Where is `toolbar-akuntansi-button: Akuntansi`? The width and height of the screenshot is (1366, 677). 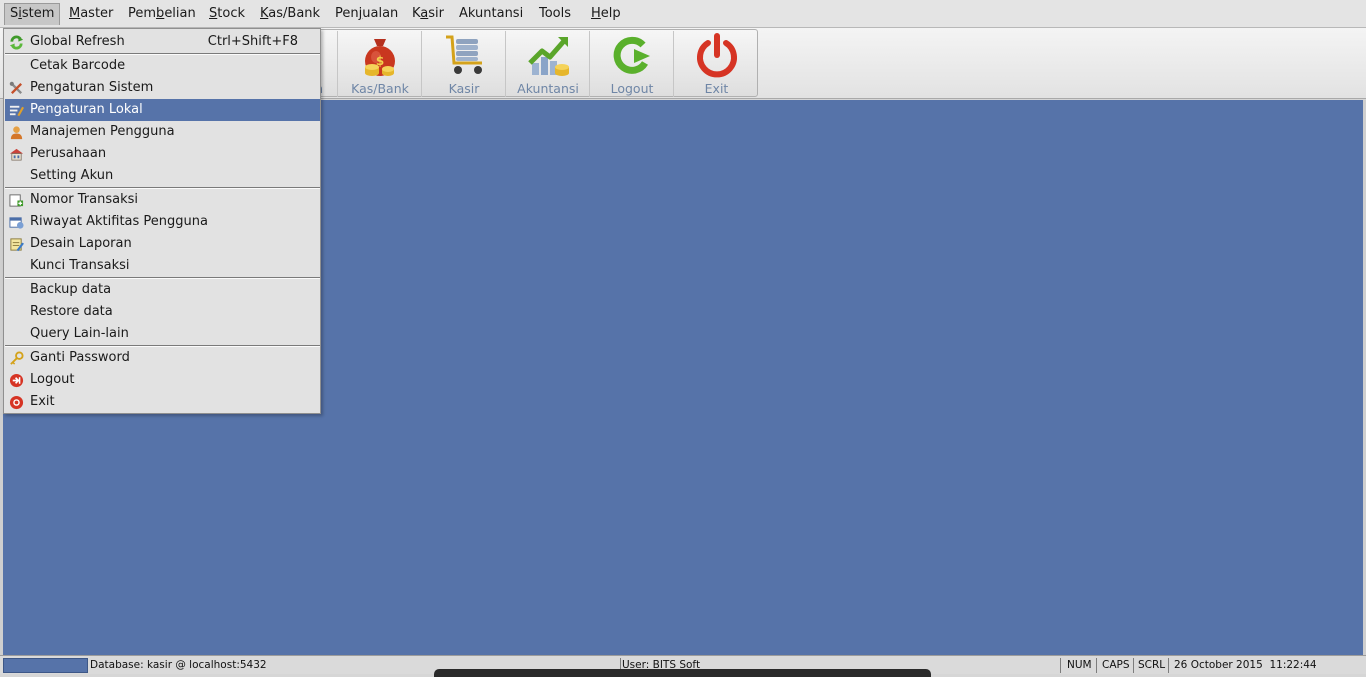 toolbar-akuntansi-button: Akuntansi is located at coordinates (548, 64).